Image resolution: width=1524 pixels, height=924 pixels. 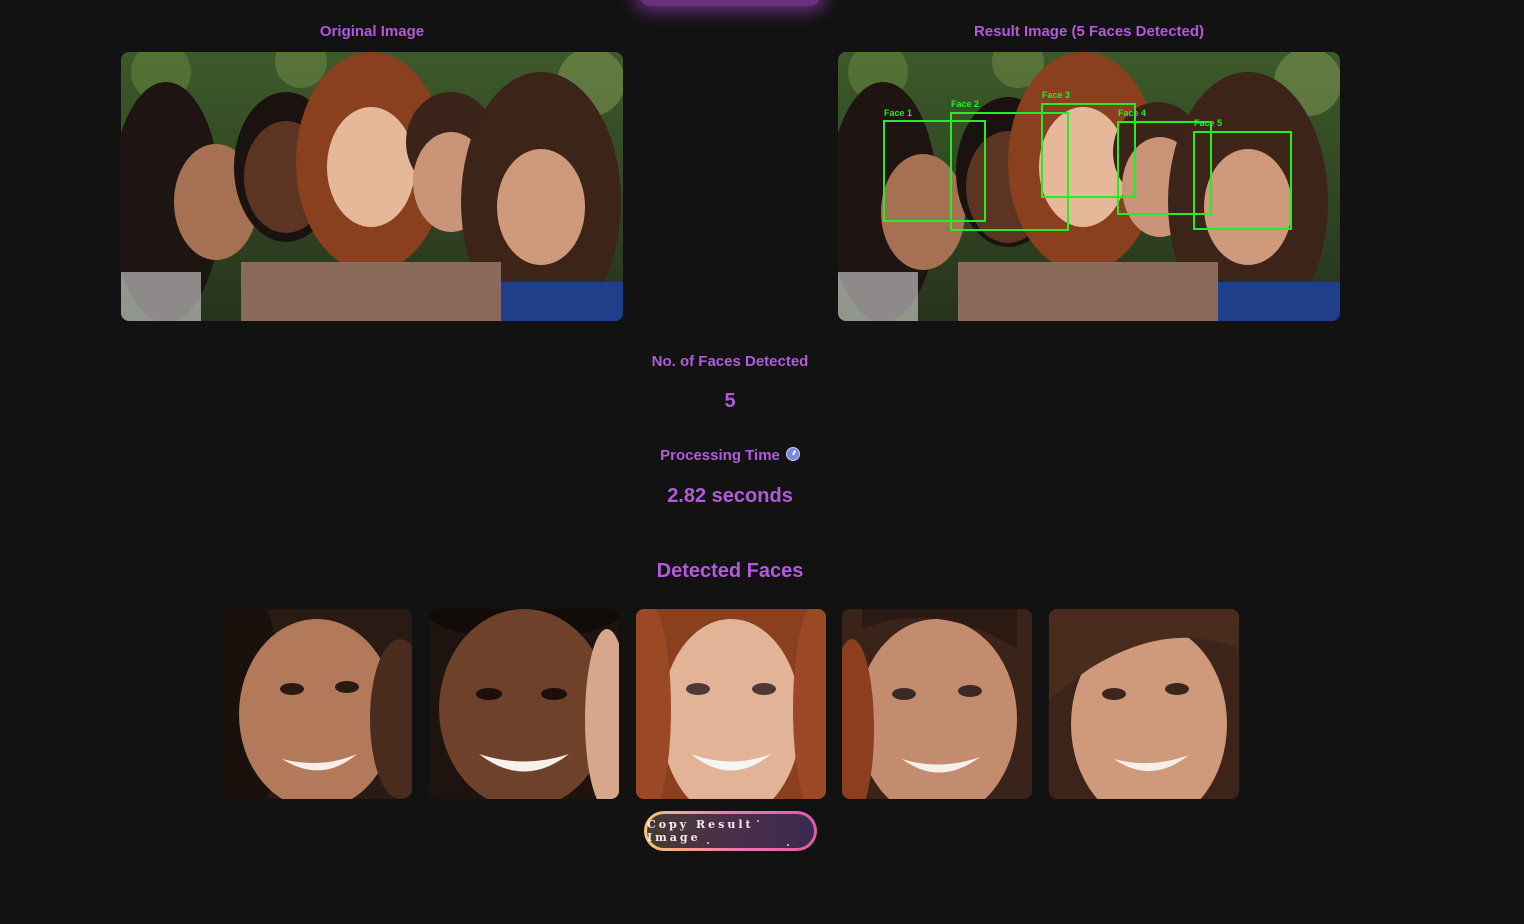 What do you see at coordinates (730, 496) in the screenshot?
I see `processing-time-value: 2.82 seconds` at bounding box center [730, 496].